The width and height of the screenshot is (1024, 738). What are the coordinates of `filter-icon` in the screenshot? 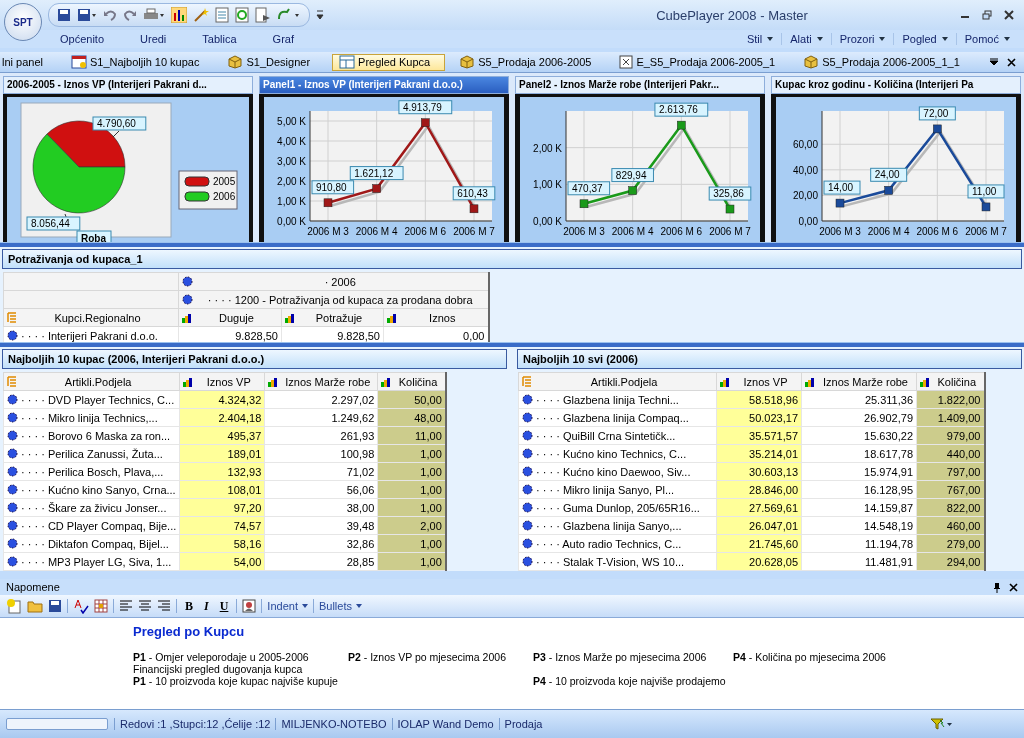 It's located at (942, 724).